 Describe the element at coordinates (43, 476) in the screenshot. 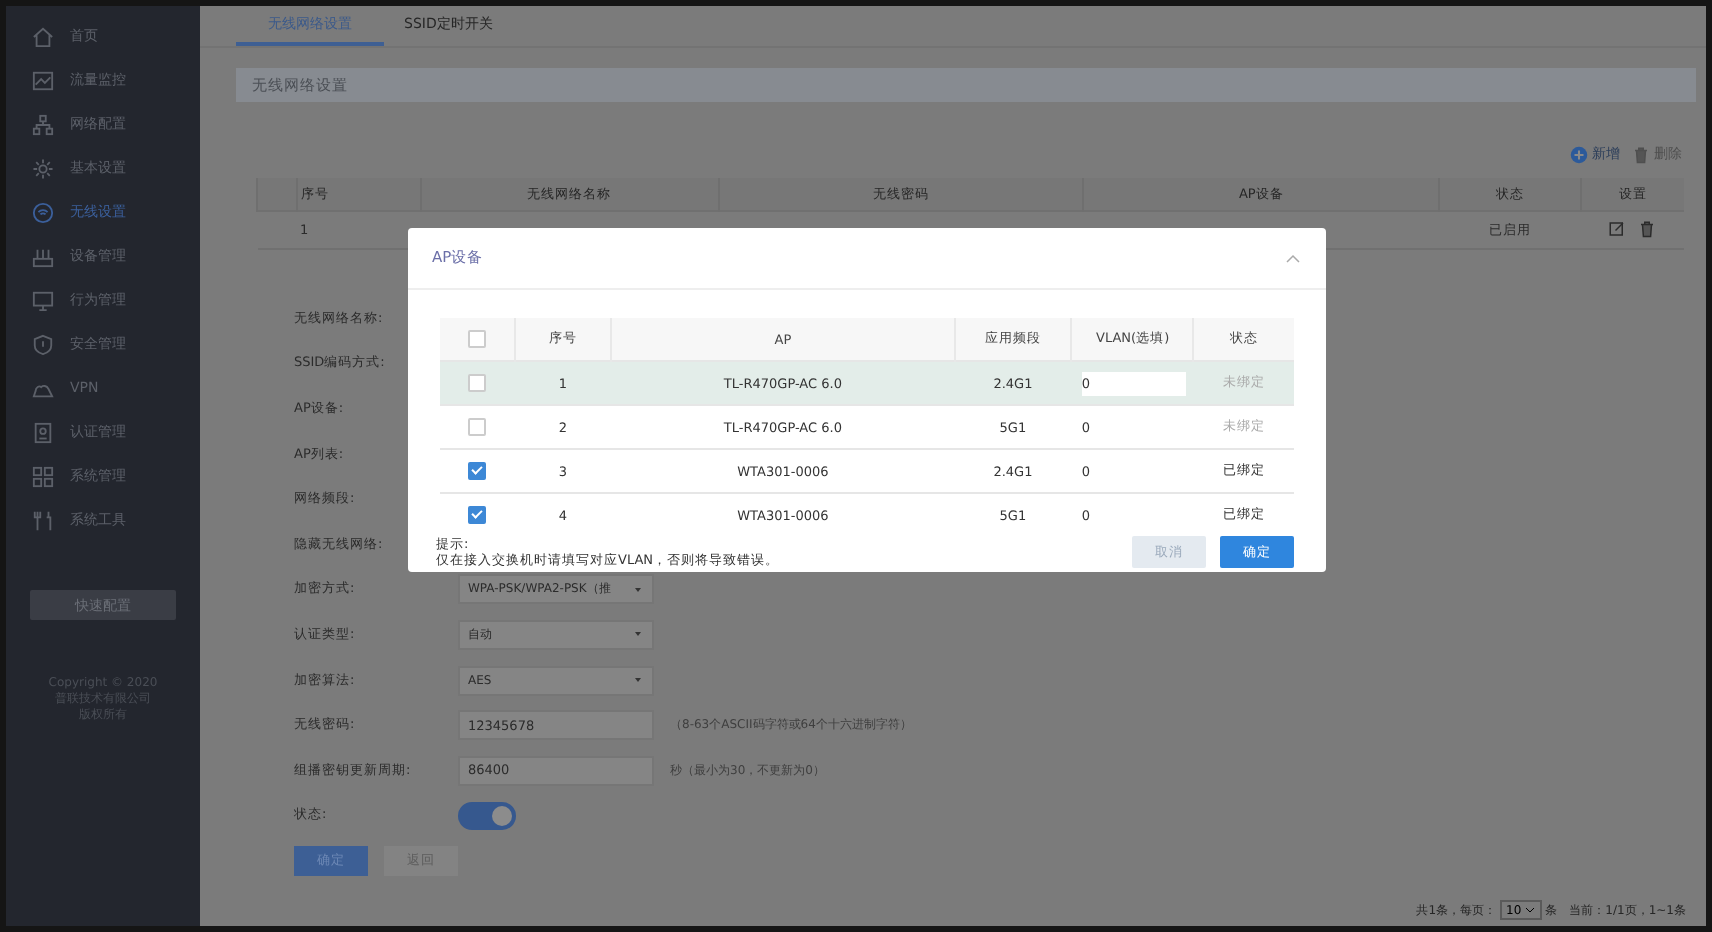

I see `grid-icon` at that location.